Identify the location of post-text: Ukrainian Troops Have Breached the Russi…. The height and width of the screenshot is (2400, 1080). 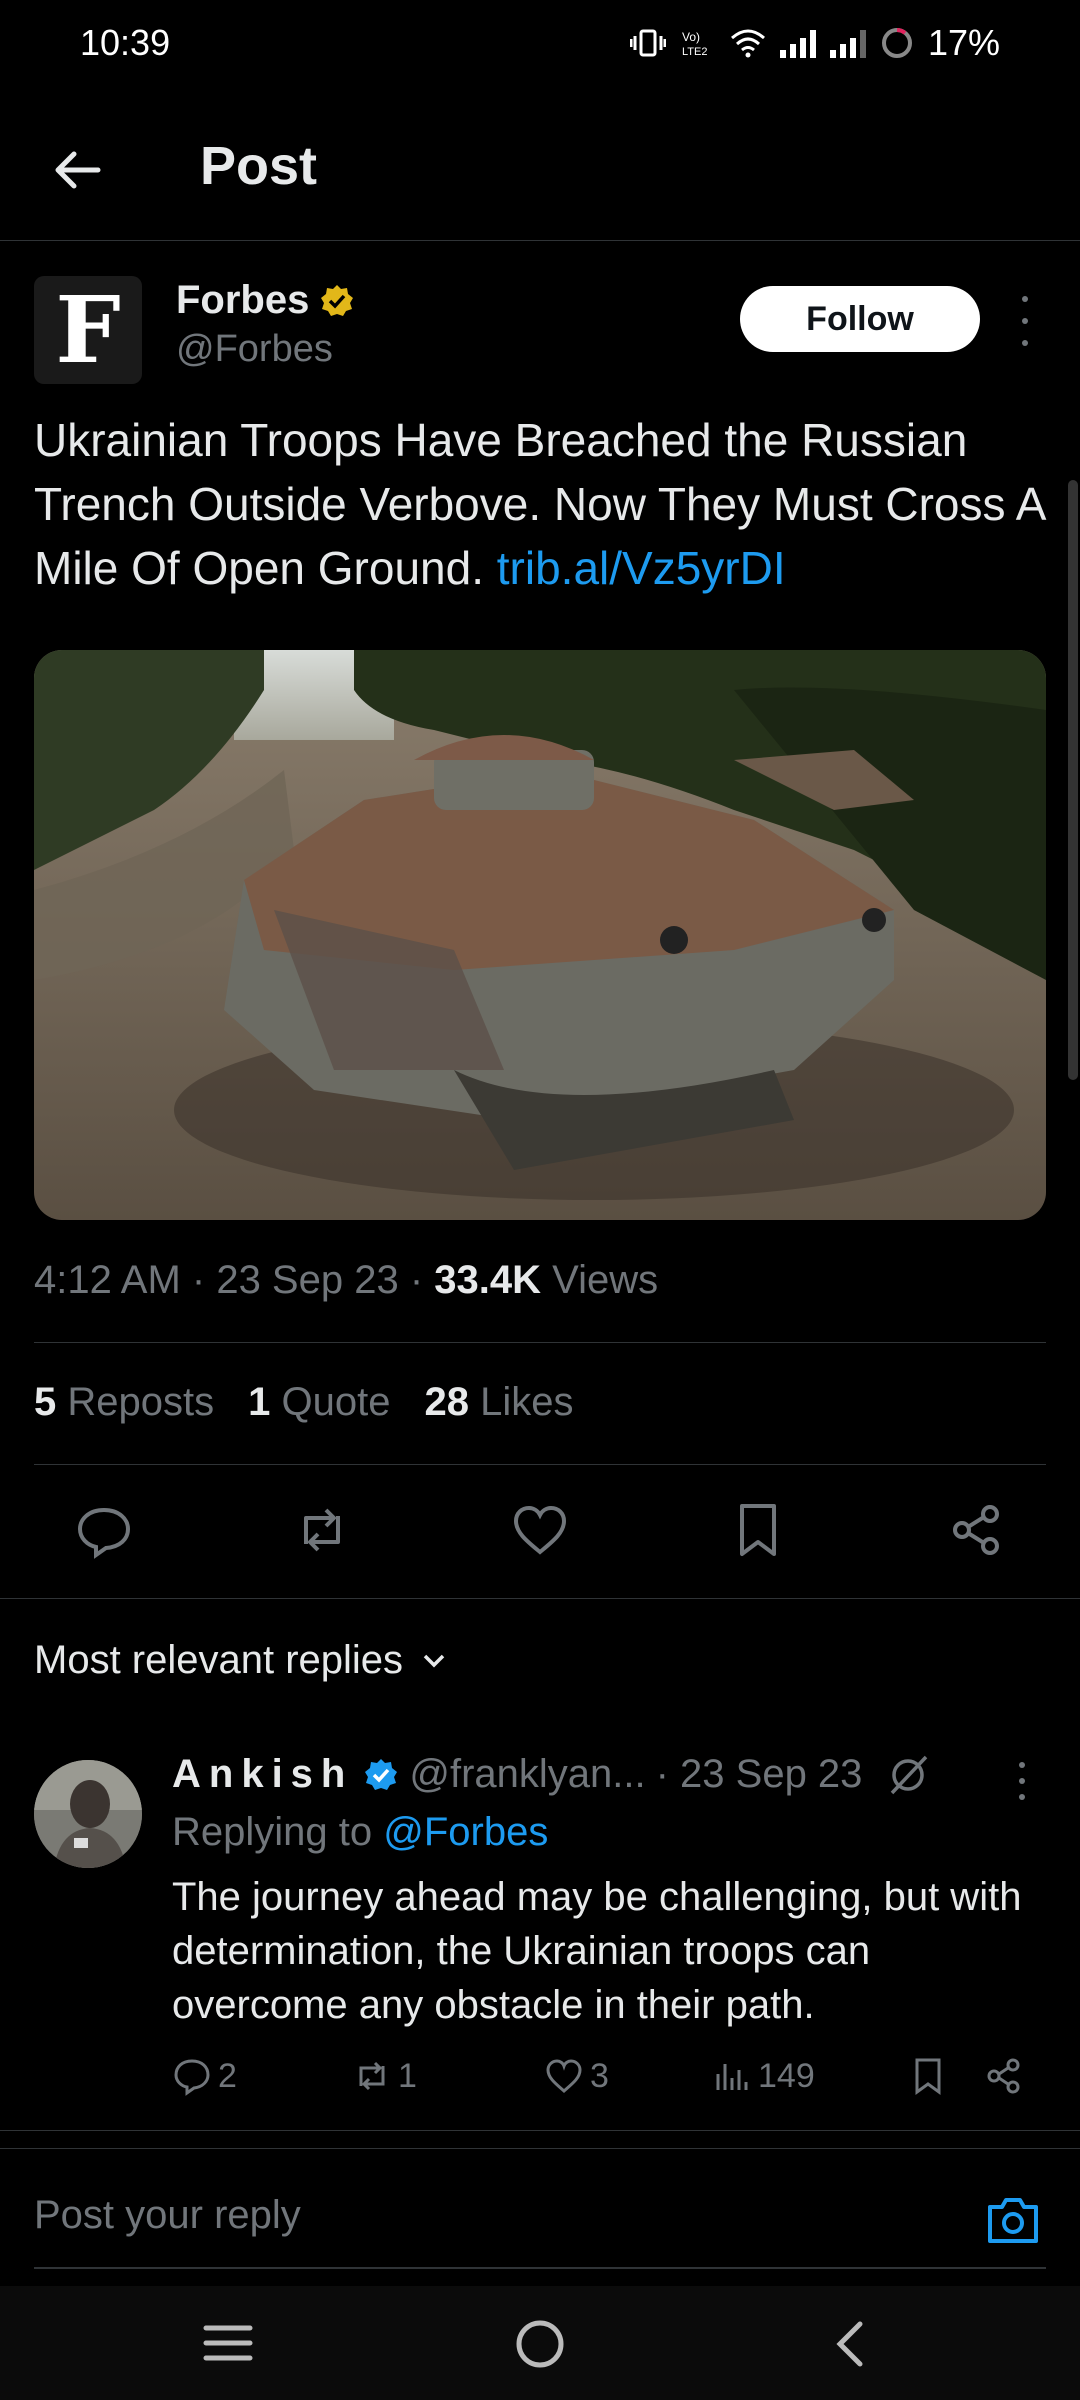
(544, 504).